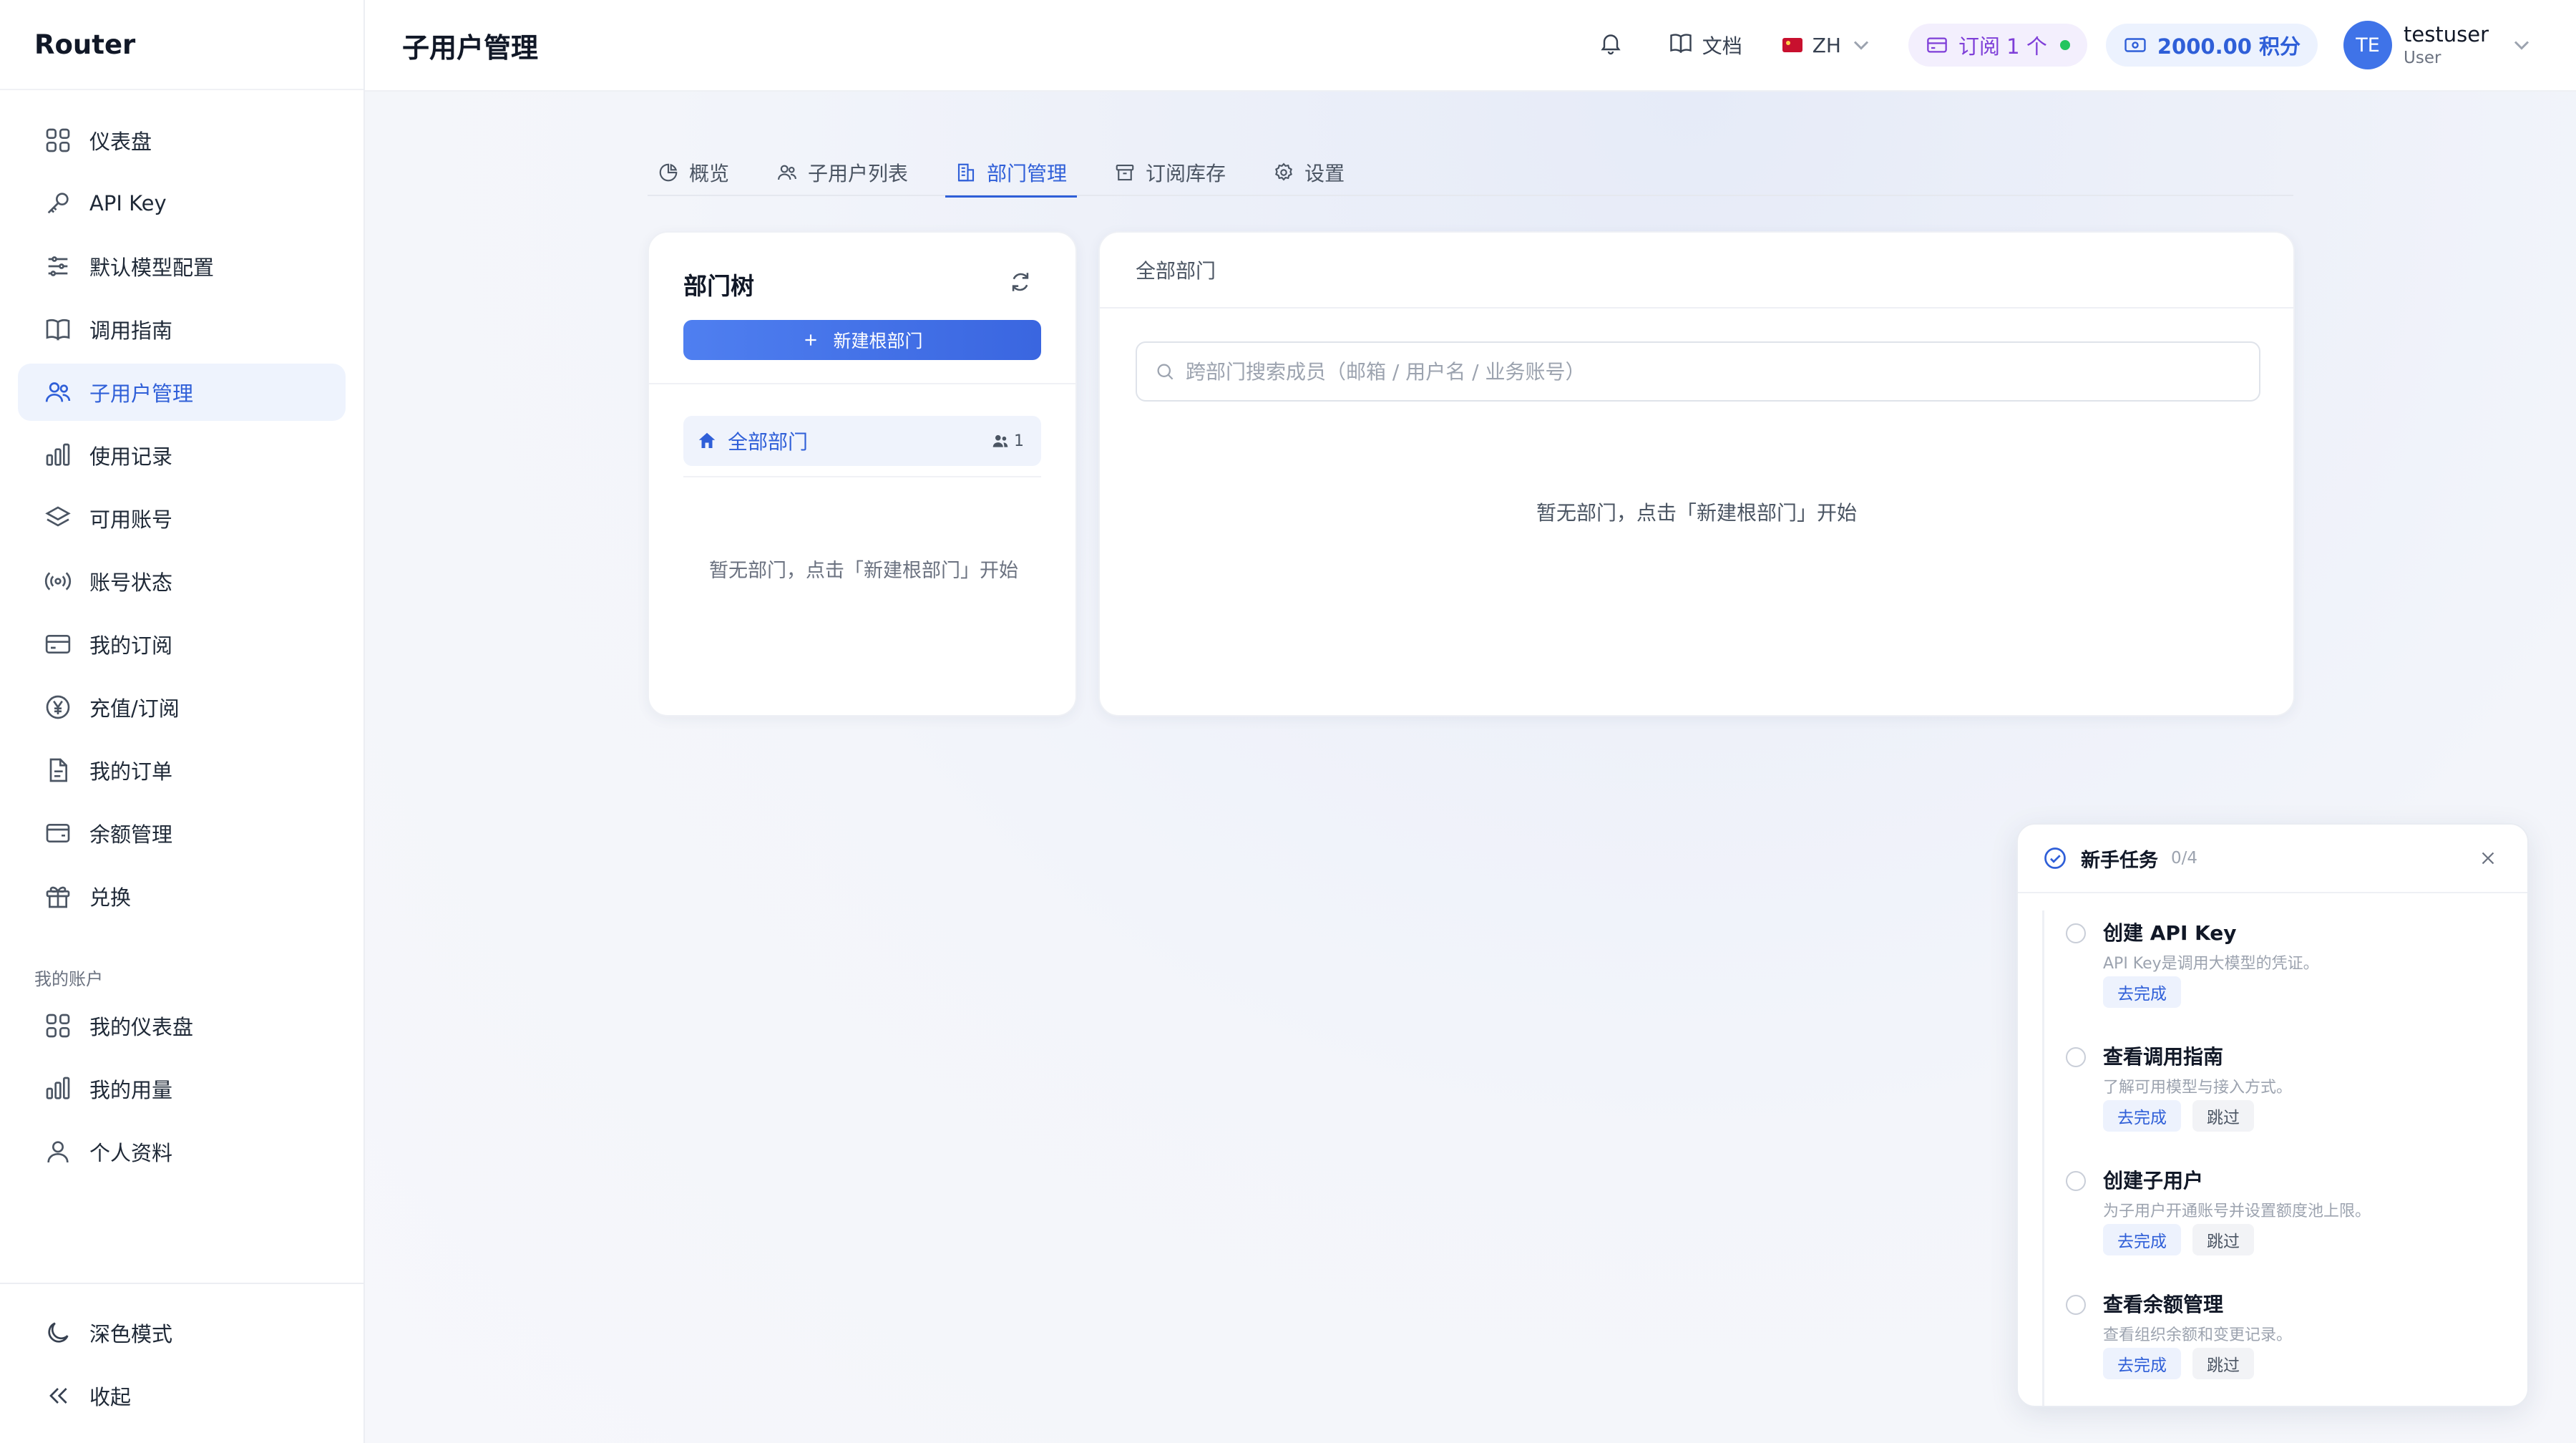 Image resolution: width=2576 pixels, height=1443 pixels. What do you see at coordinates (2211, 46) in the screenshot?
I see `points-badge: 2000.00 积分` at bounding box center [2211, 46].